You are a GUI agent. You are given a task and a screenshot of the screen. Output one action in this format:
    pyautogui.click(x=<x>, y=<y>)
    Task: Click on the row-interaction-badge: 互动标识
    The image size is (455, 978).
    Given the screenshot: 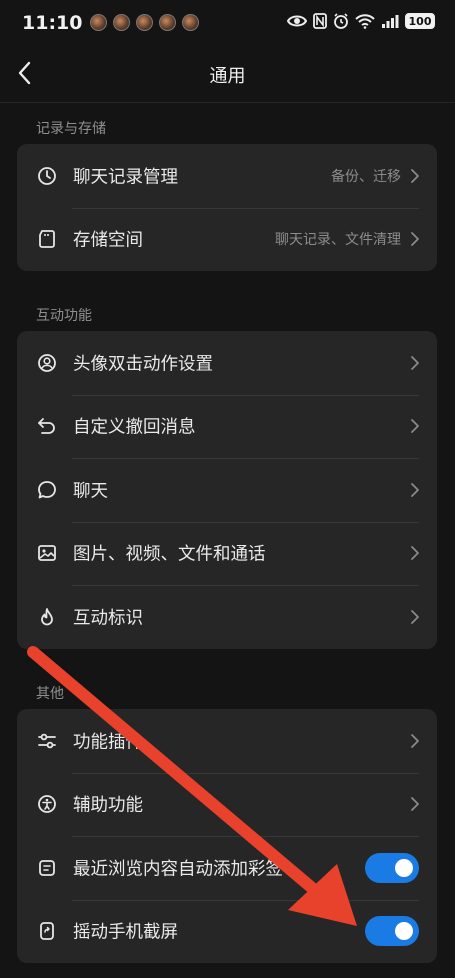 What is the action you would take?
    pyautogui.click(x=227, y=617)
    